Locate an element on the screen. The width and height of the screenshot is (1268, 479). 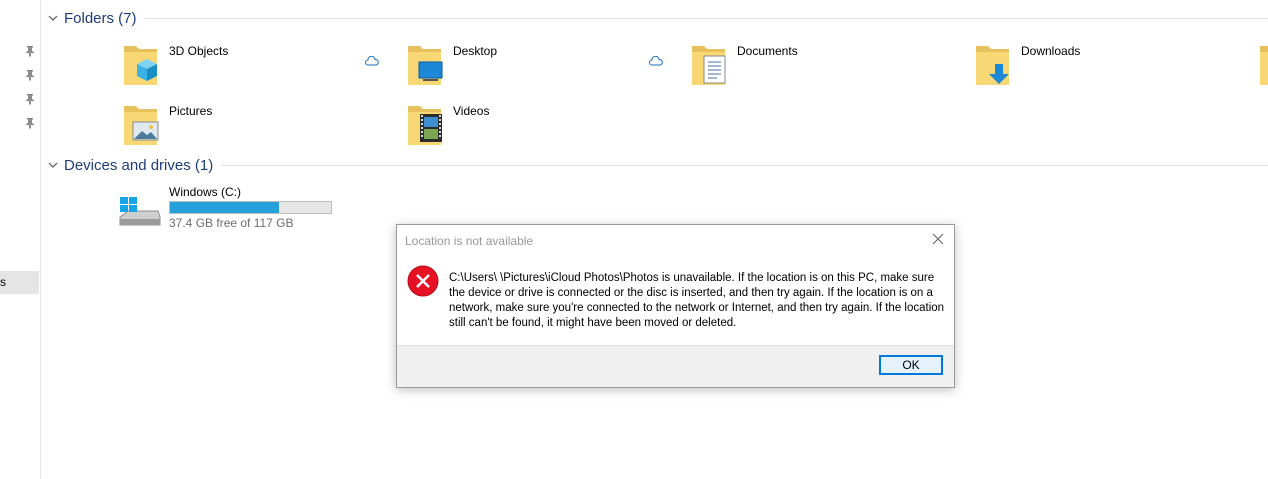
folder-tile-videos: Videos is located at coordinates (532, 126).